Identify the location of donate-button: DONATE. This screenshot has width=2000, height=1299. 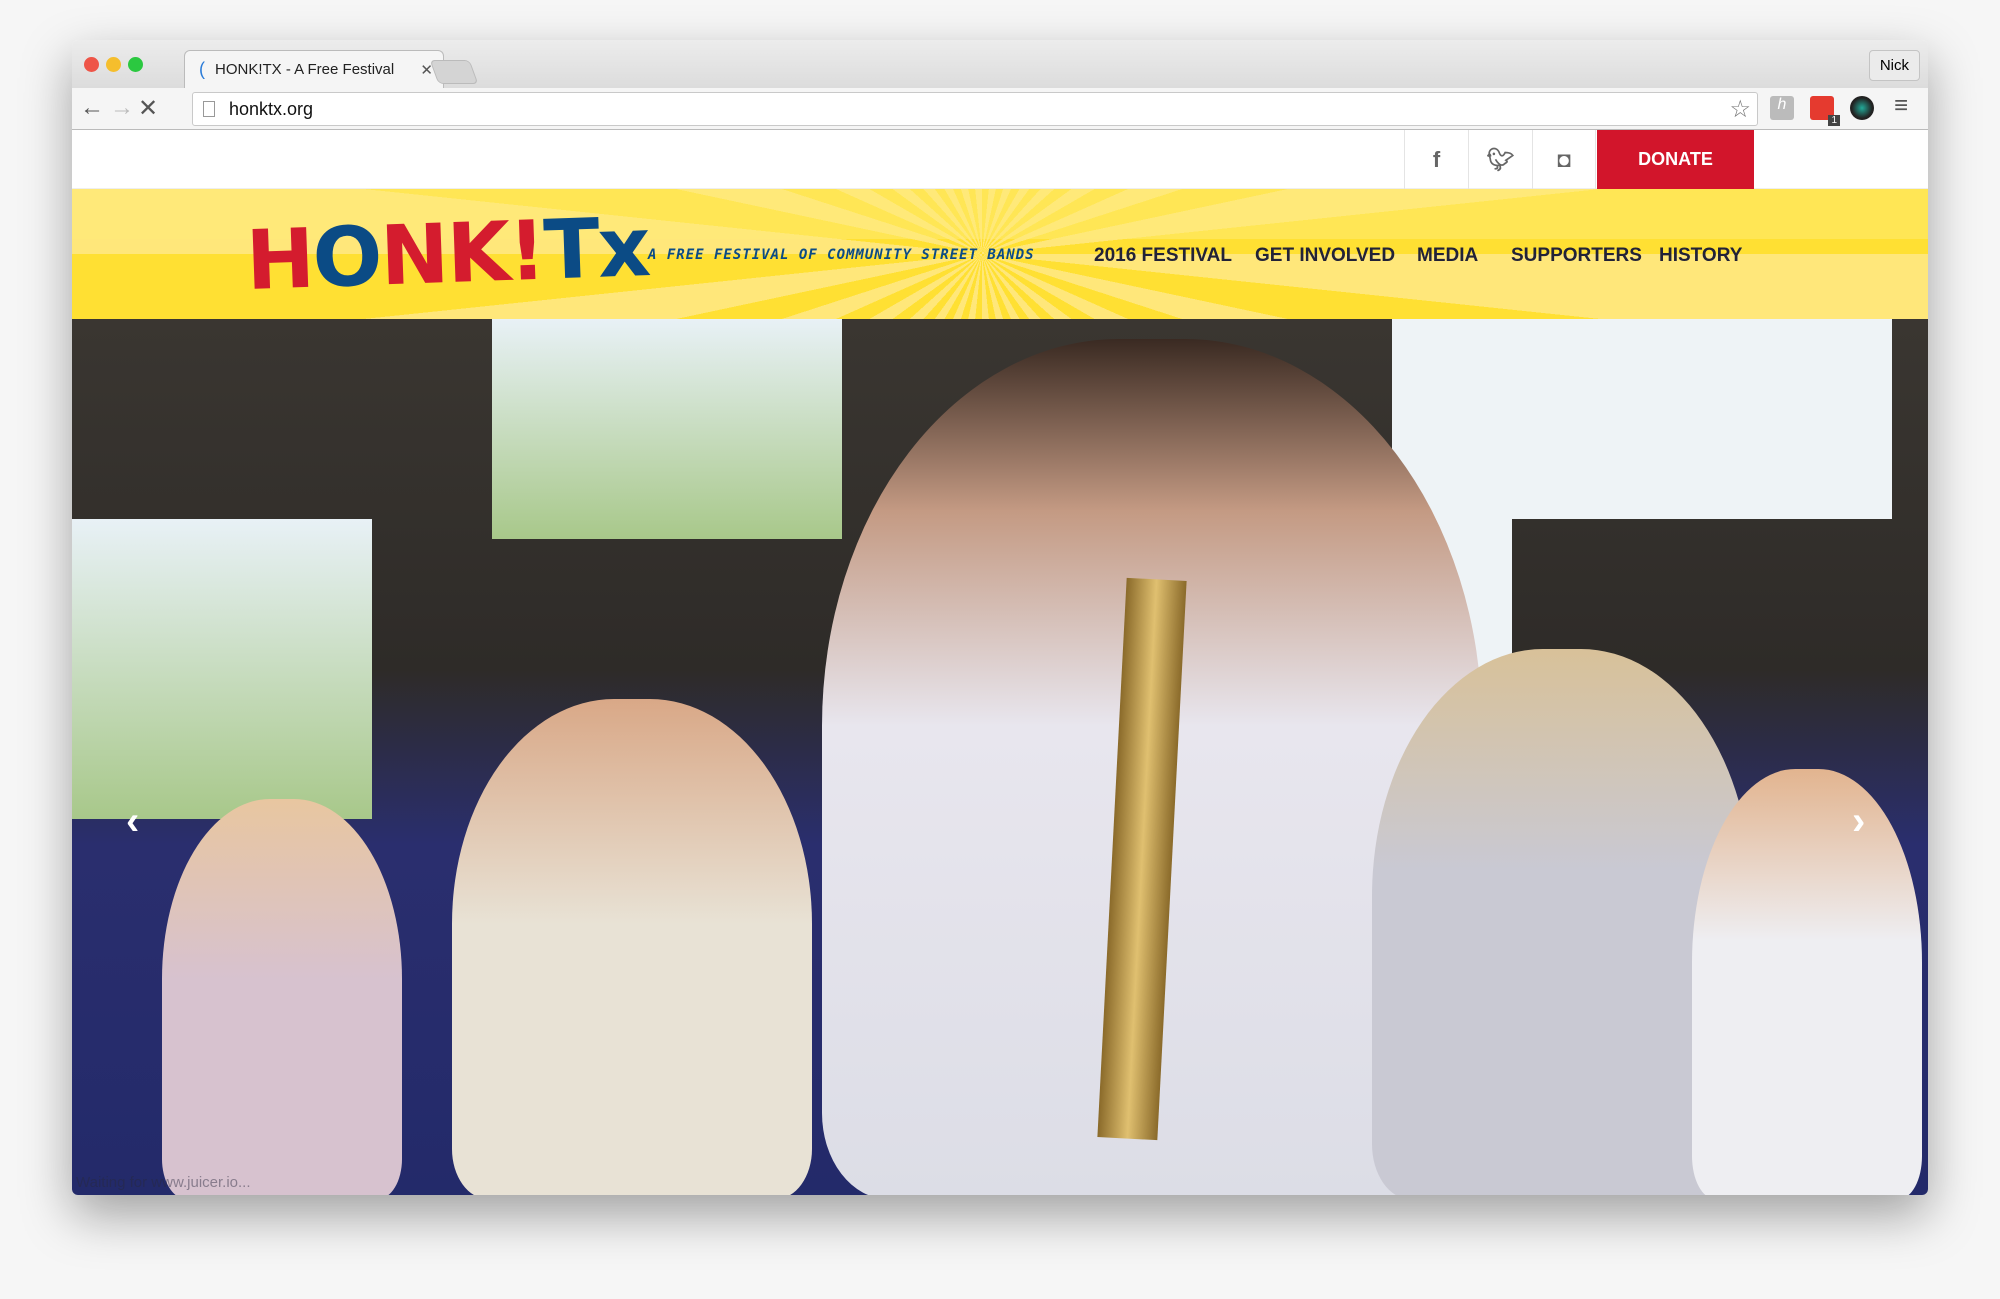
(1675, 159).